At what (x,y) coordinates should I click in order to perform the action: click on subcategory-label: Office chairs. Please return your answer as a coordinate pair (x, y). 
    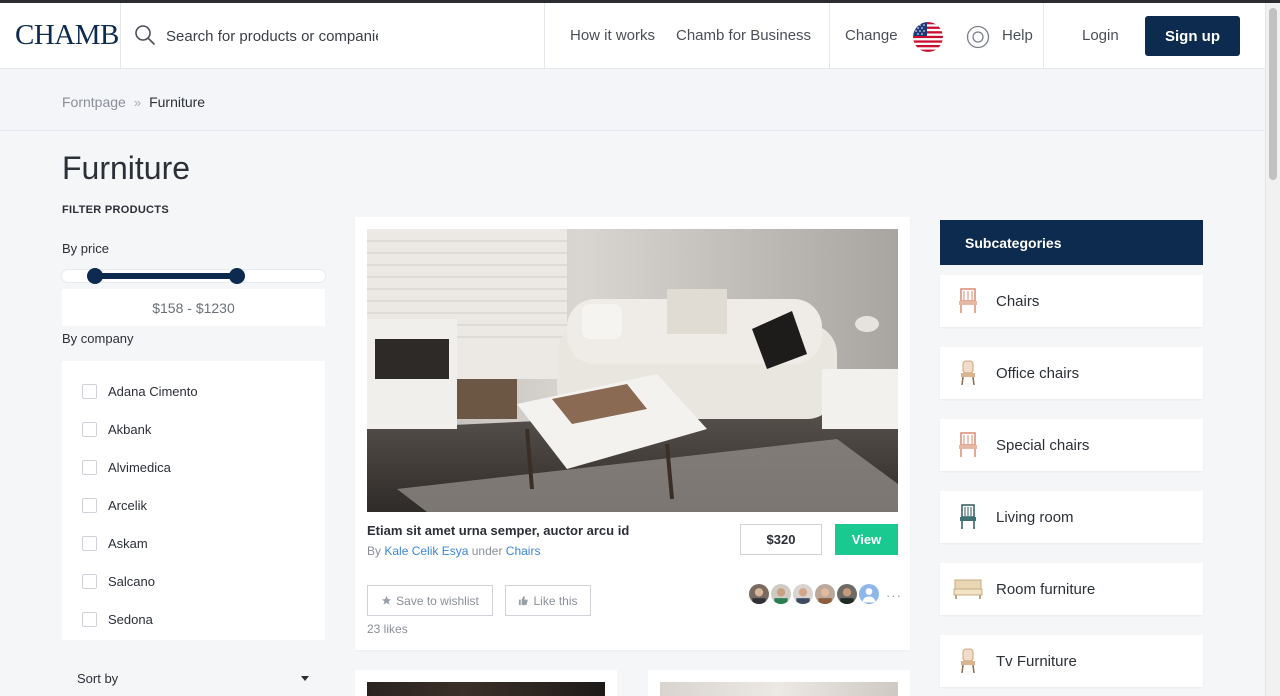
    Looking at the image, I should click on (1038, 373).